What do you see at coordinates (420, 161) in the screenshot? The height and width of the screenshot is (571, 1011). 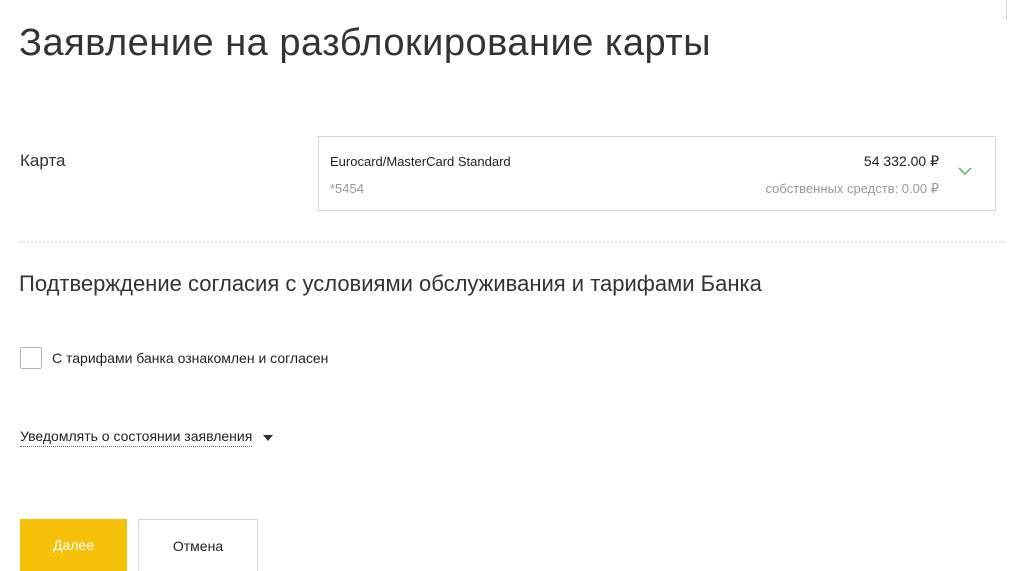 I see `card-name: Eurocard/MasterCard Standard` at bounding box center [420, 161].